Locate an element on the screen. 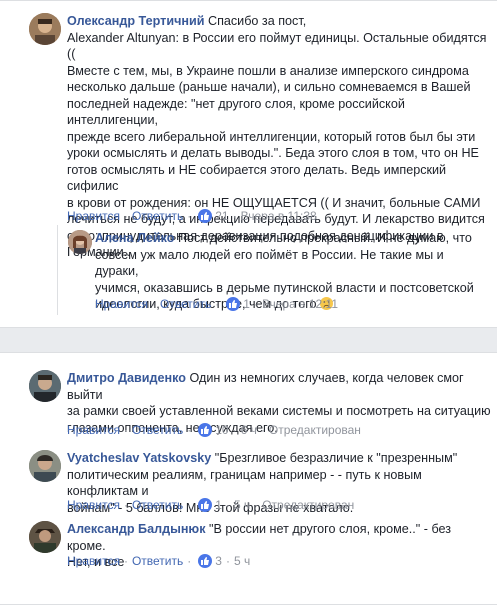 The width and height of the screenshot is (497, 605). like-count: 21 is located at coordinates (221, 216).